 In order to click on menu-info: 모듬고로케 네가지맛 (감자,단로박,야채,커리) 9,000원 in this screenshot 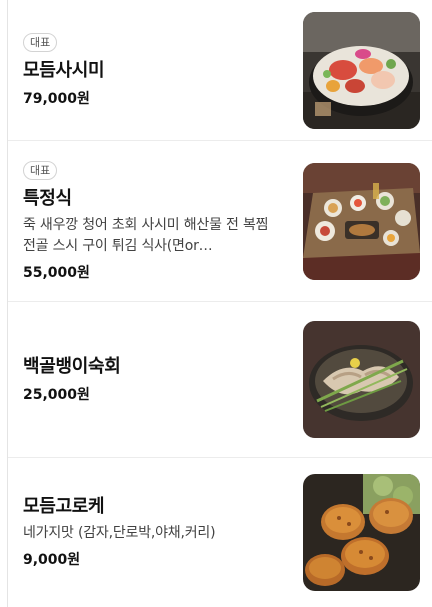, I will do `click(163, 532)`.